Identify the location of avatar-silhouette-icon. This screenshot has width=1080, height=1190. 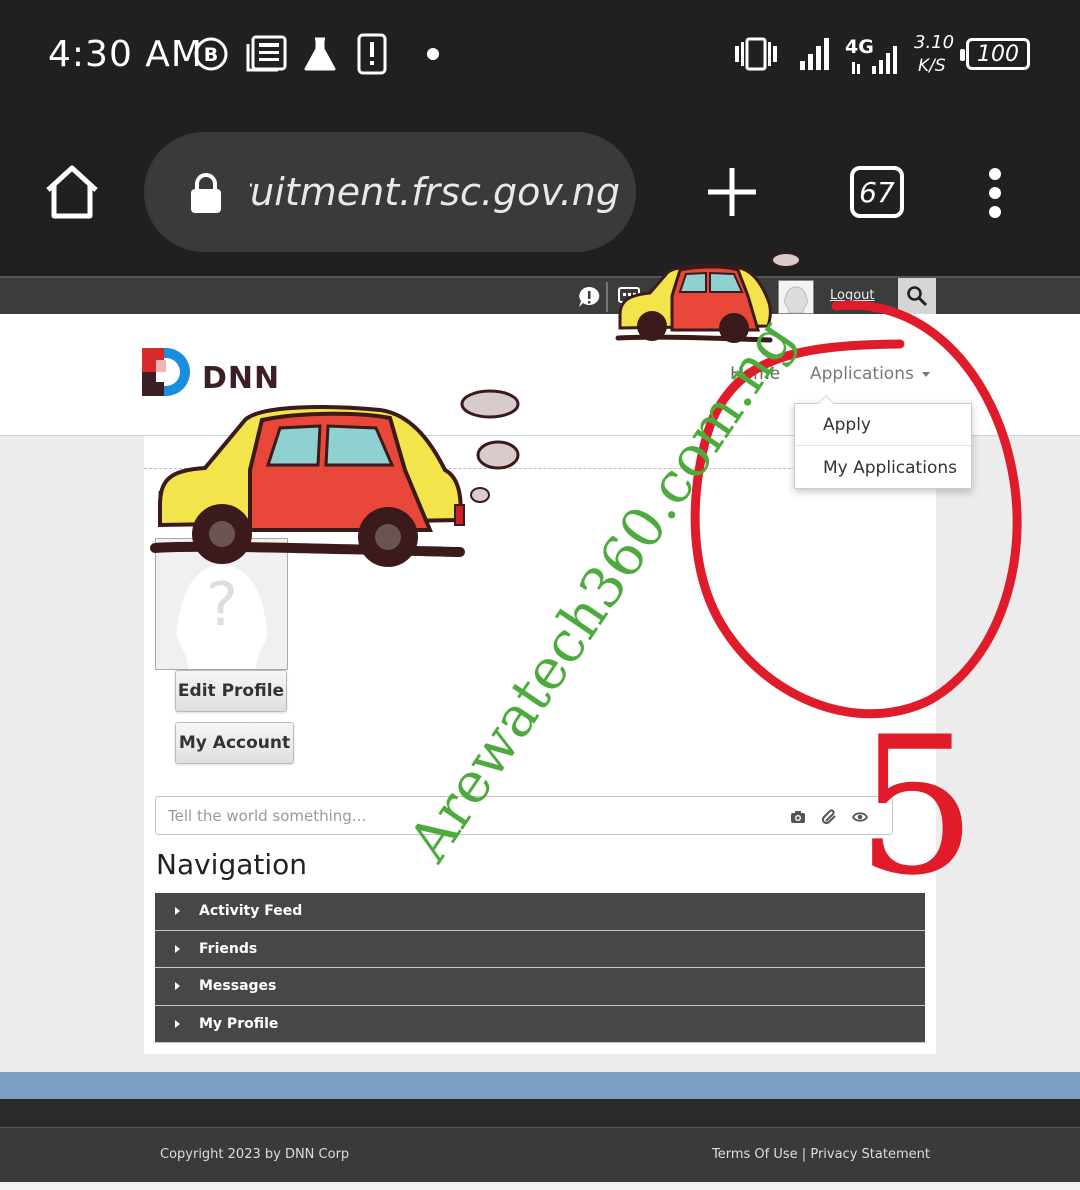
(796, 300).